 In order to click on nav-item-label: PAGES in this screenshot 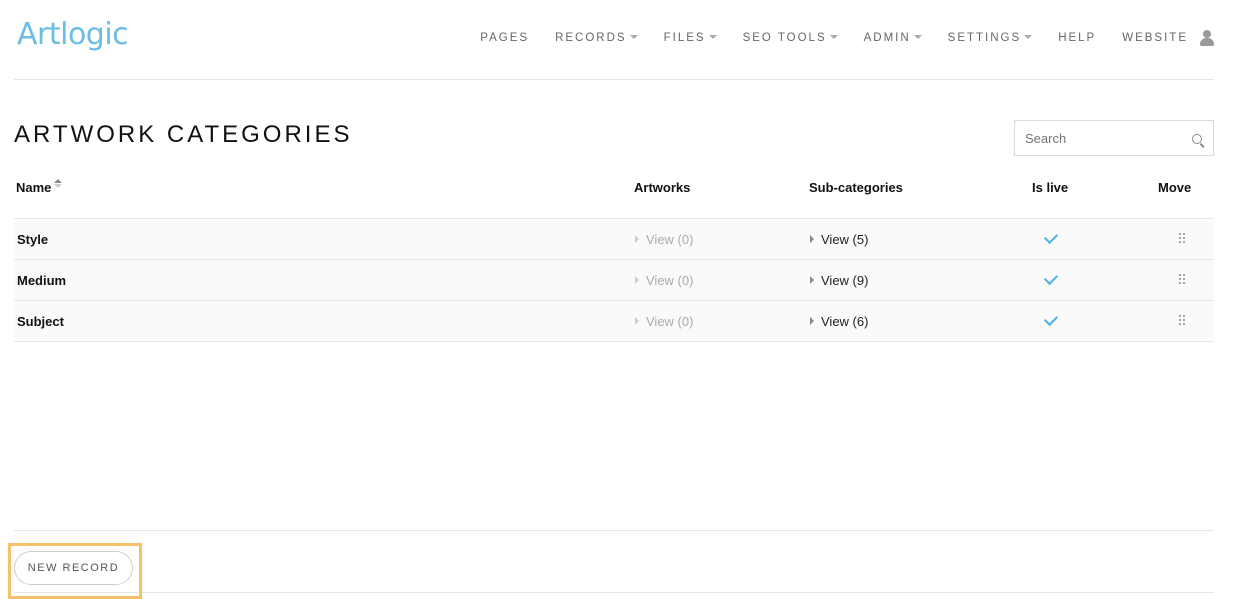, I will do `click(505, 38)`.